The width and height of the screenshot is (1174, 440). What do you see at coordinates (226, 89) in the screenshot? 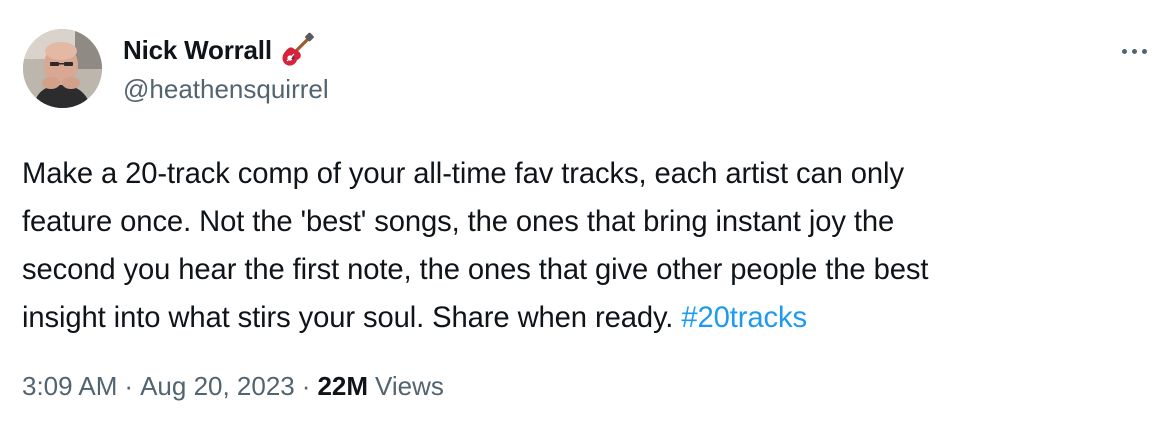
I see `author-handle: @heathensquirrel` at bounding box center [226, 89].